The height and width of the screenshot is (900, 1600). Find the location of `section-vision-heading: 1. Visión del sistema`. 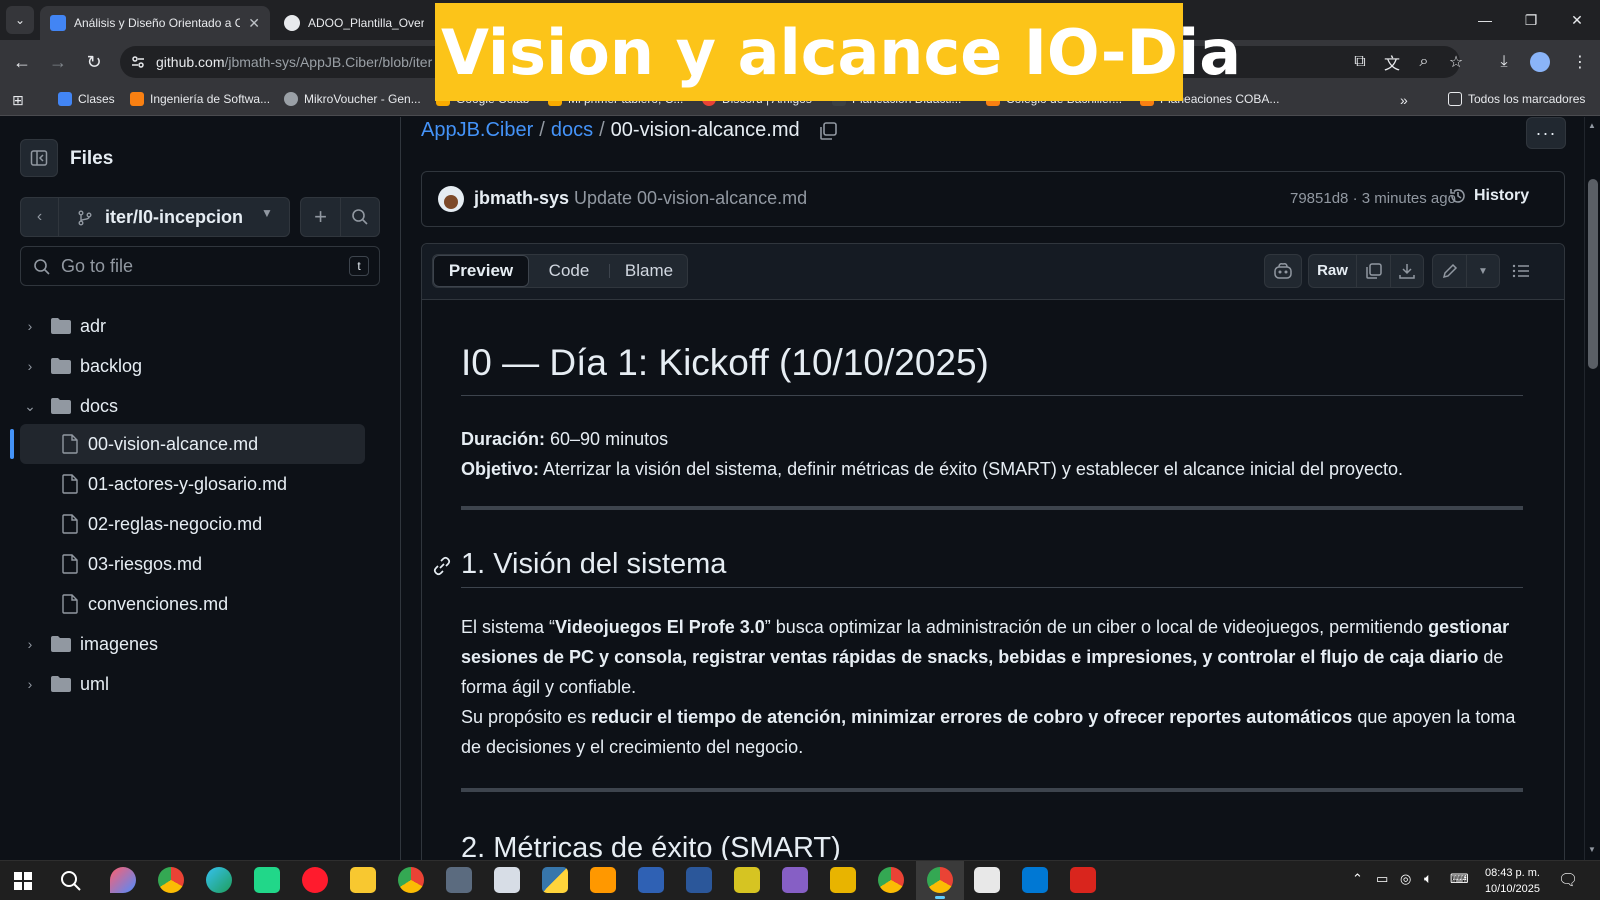

section-vision-heading: 1. Visión del sistema is located at coordinates (594, 564).